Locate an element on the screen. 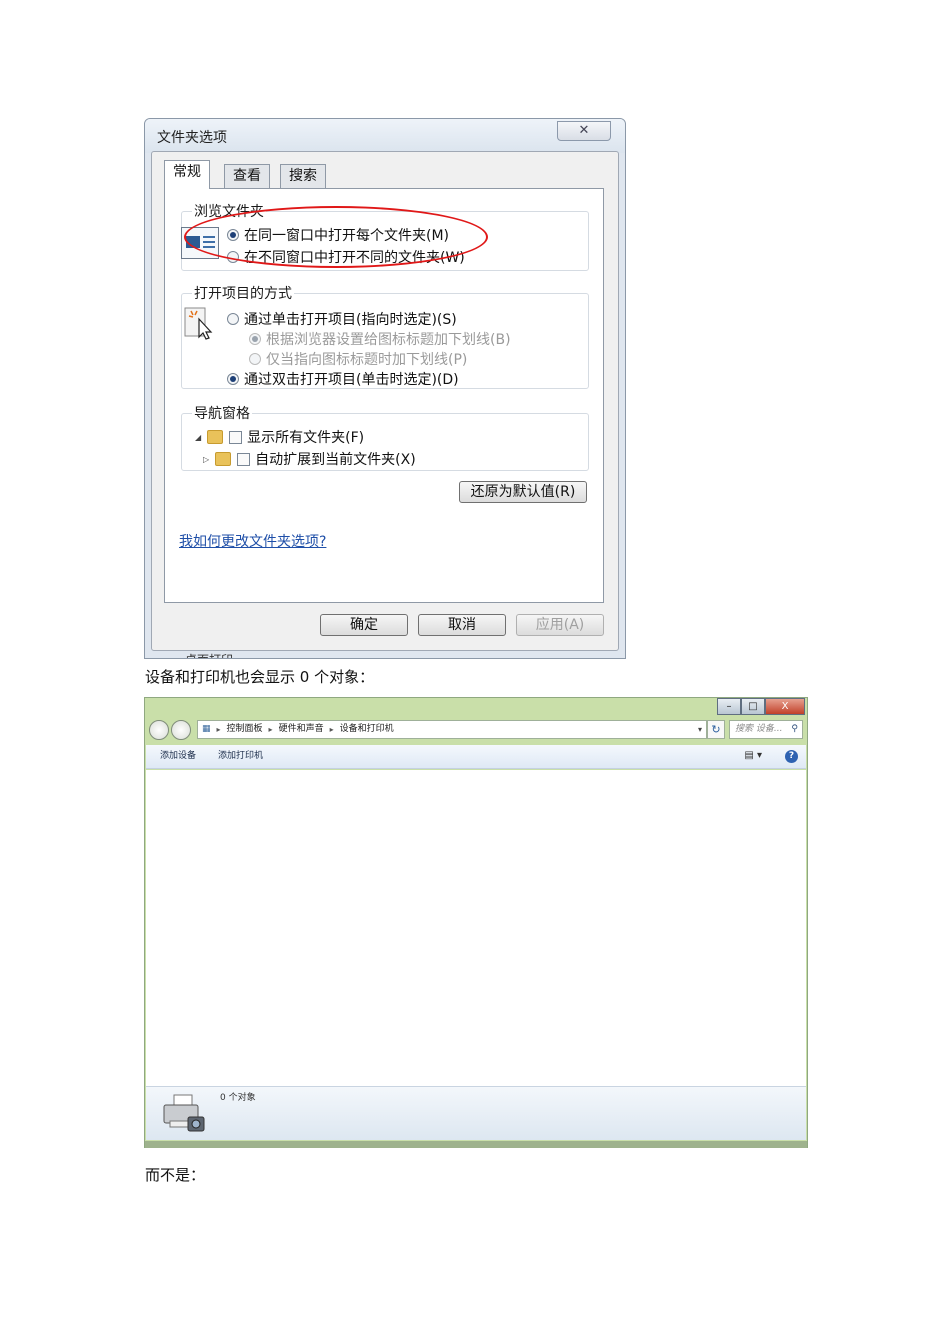 The width and height of the screenshot is (950, 1344). auto-expand-checkbox: ▷ 自动扩展到当前文件夹(X) is located at coordinates (309, 459).